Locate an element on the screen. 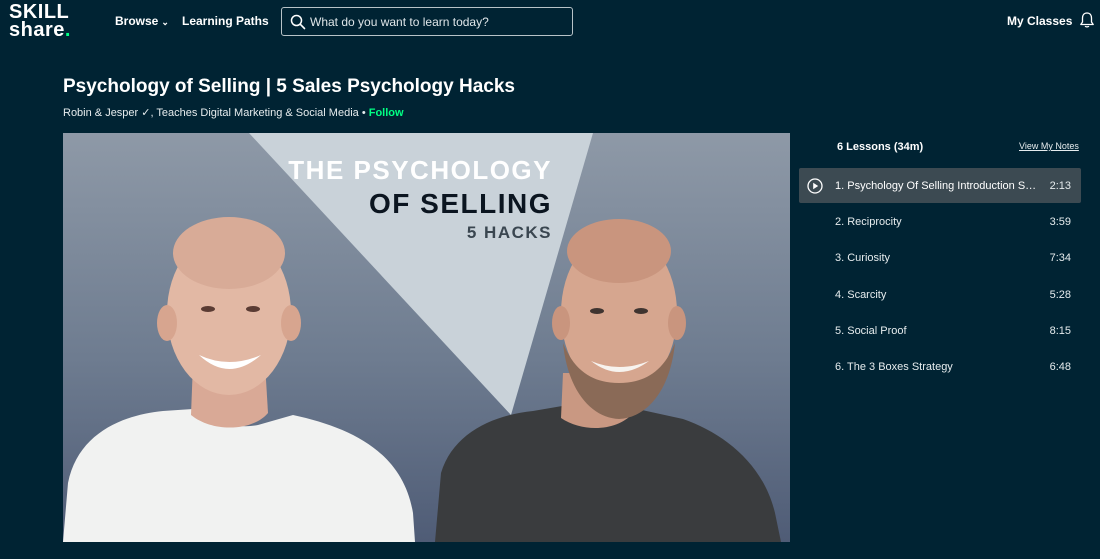  bell-icon is located at coordinates (1087, 20).